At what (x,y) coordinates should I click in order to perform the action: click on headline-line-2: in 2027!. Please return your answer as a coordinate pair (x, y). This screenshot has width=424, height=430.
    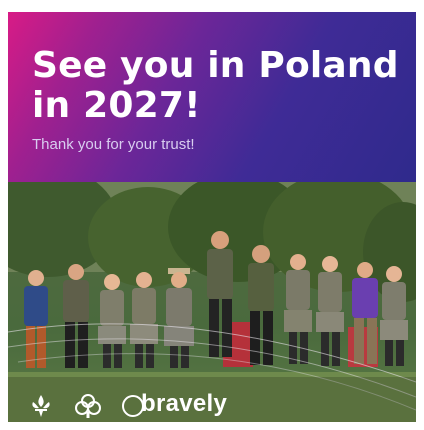
    Looking at the image, I should click on (116, 105).